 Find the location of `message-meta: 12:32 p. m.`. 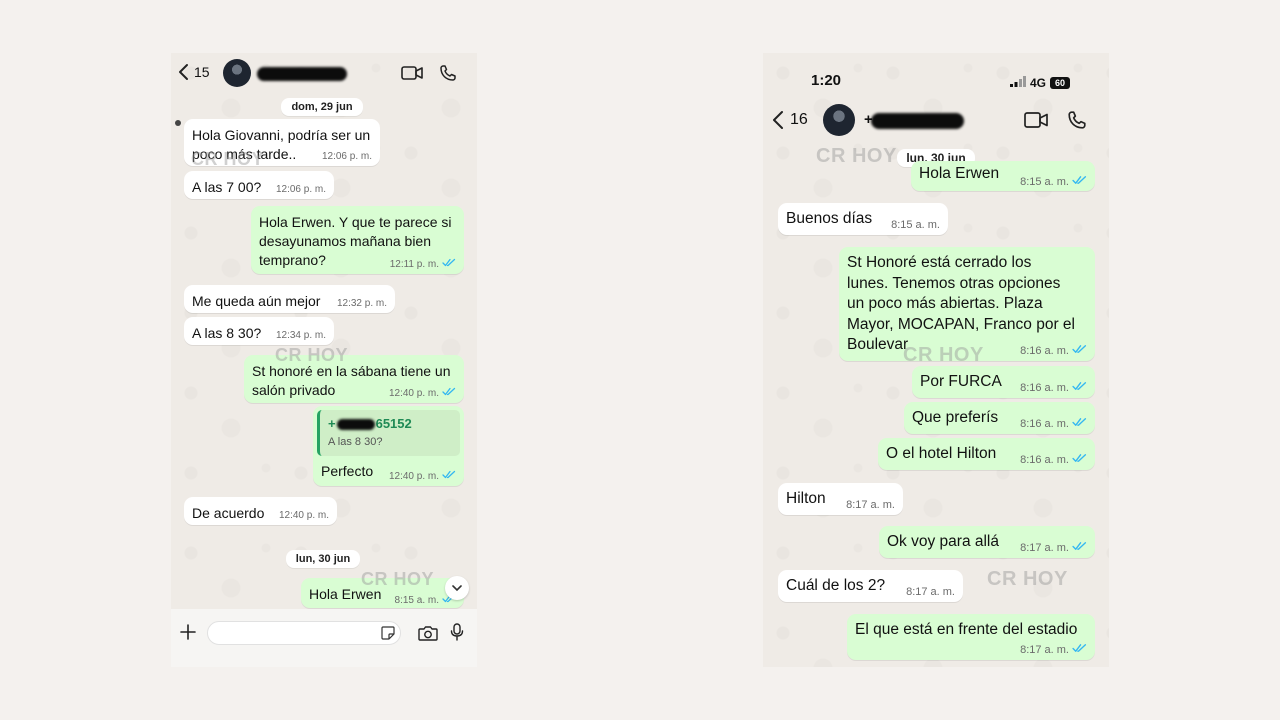

message-meta: 12:32 p. m. is located at coordinates (362, 303).